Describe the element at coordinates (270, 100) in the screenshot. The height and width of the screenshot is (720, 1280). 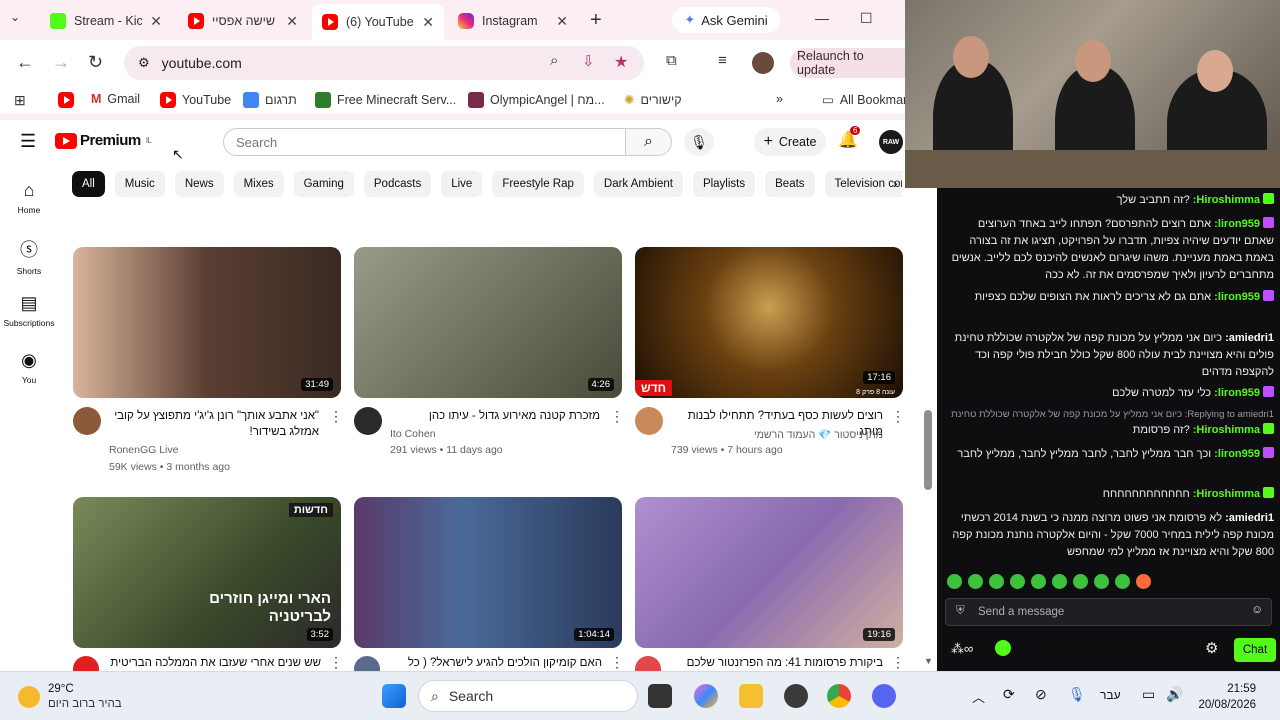
I see `bookmark-translate: תרגום` at that location.